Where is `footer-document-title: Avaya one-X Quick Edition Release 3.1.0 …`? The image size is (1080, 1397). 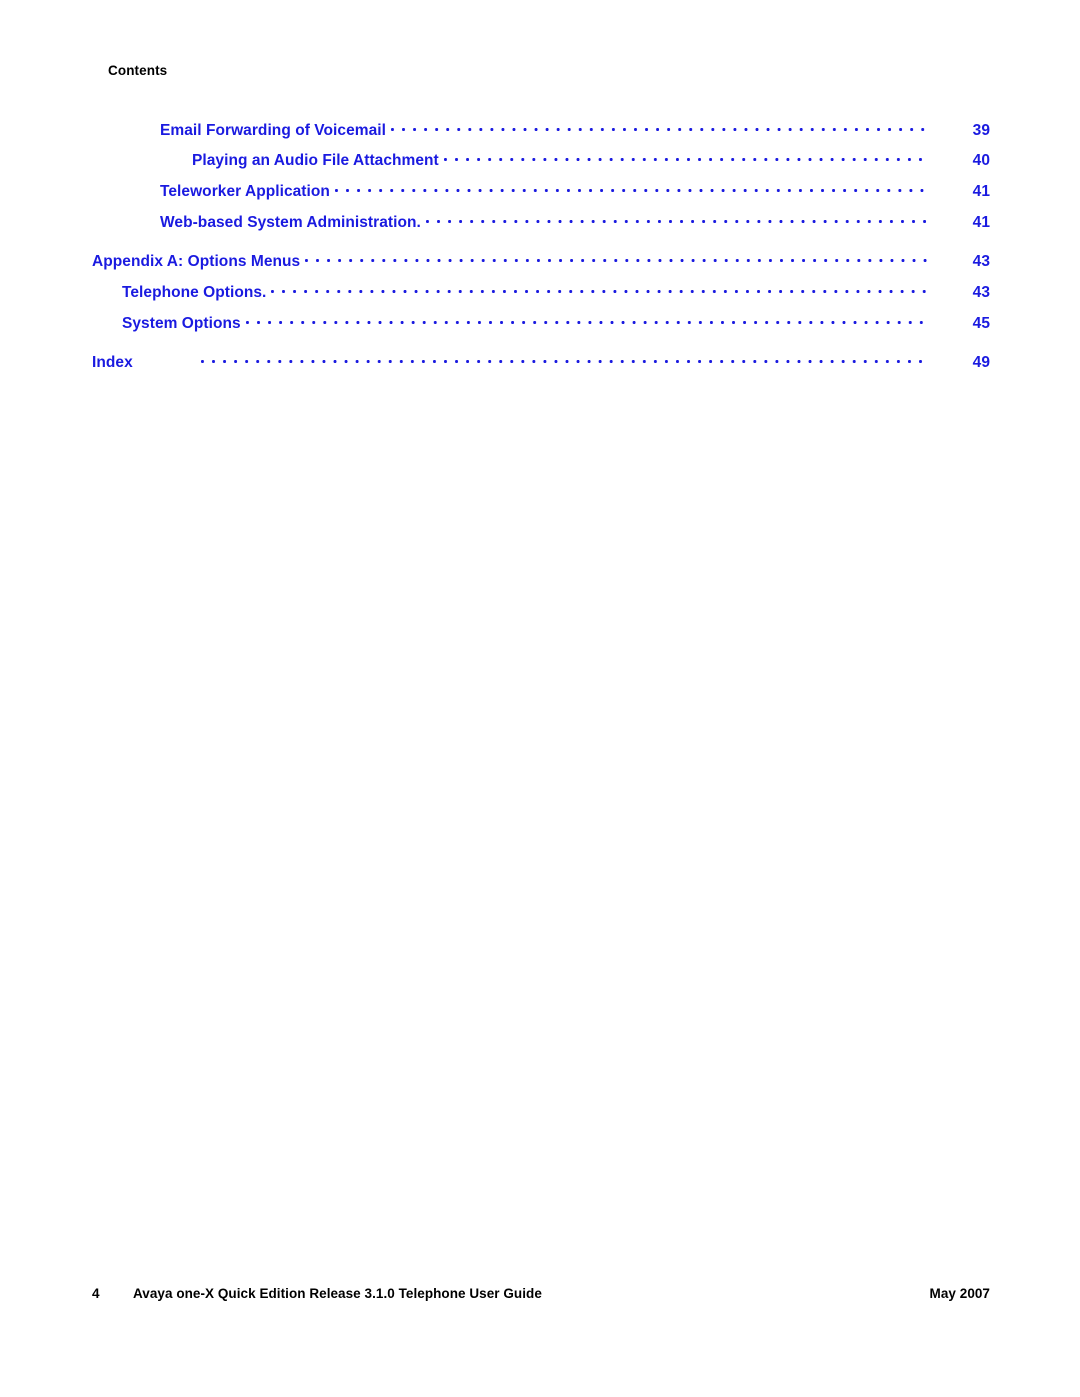
footer-document-title: Avaya one-X Quick Edition Release 3.1.0 … is located at coordinates (337, 1293).